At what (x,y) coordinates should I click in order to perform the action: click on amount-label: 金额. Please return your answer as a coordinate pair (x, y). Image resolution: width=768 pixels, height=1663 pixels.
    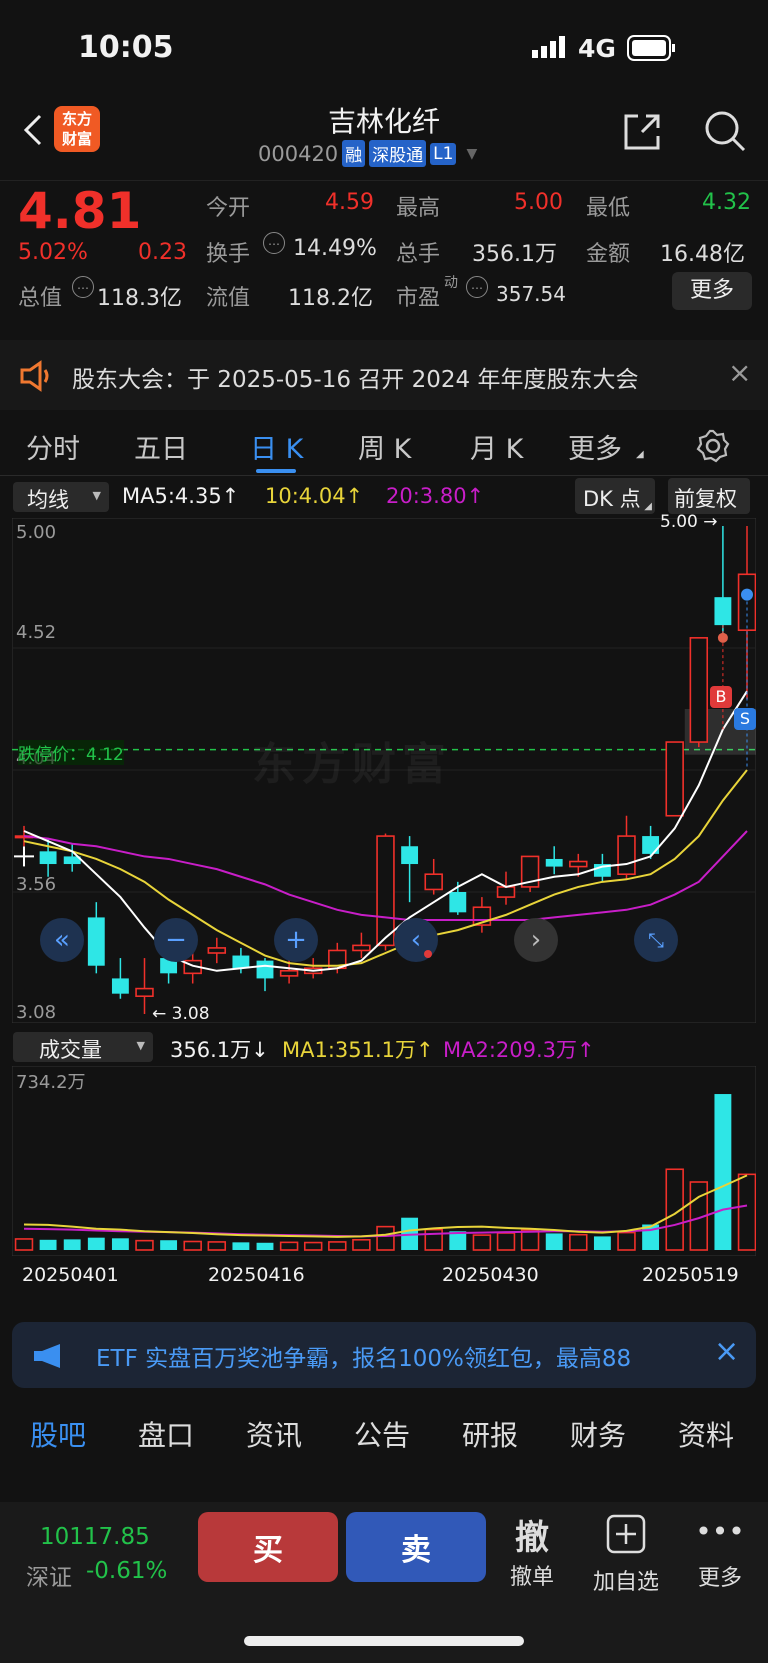
    Looking at the image, I should click on (608, 254).